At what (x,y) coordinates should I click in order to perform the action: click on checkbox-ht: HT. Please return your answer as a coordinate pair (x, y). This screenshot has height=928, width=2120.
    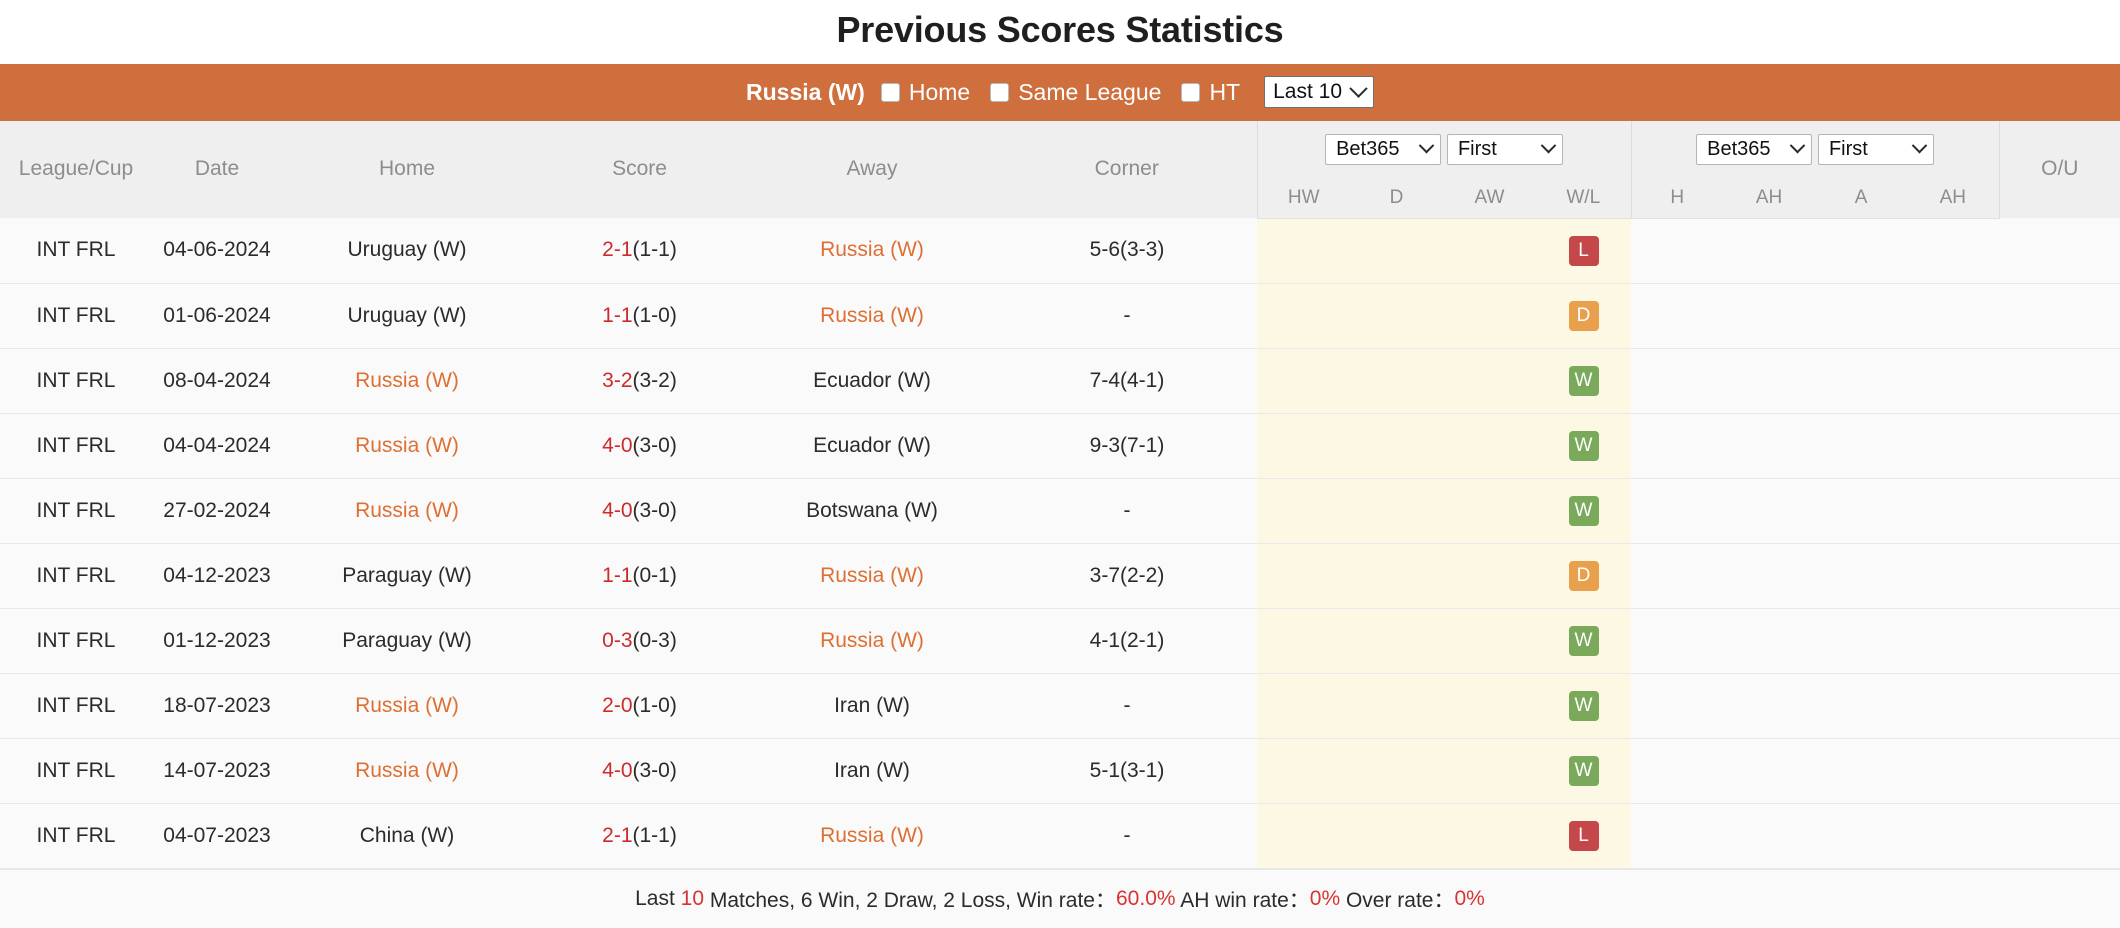
    Looking at the image, I should click on (1210, 92).